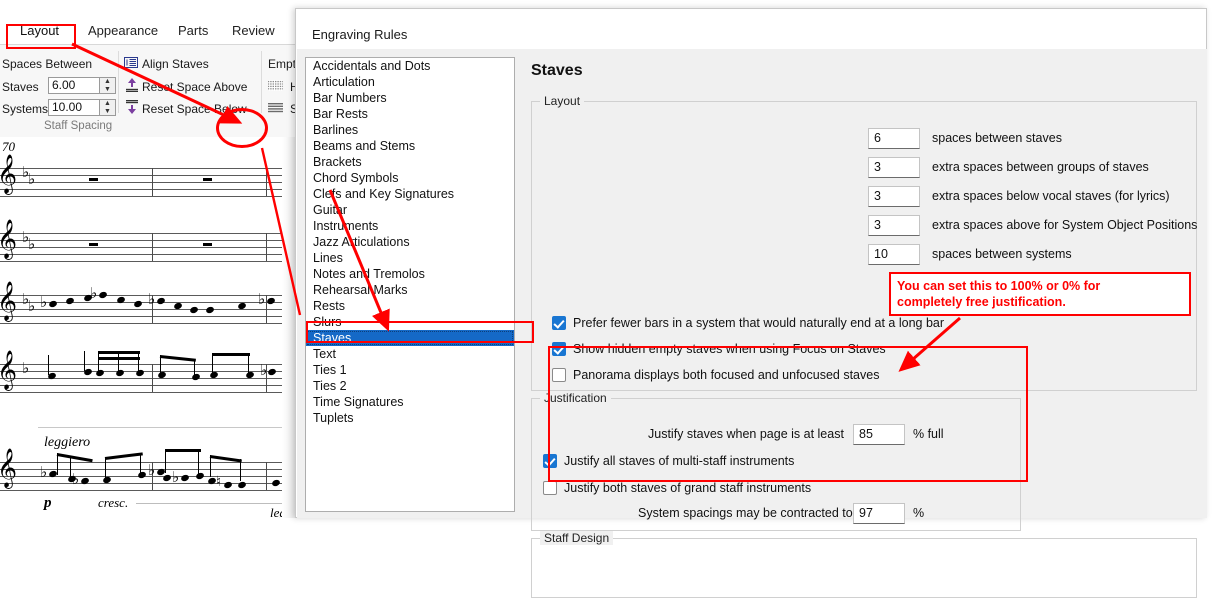 The height and width of the screenshot is (598, 1220). I want to click on align-staves-icon, so click(131, 62).